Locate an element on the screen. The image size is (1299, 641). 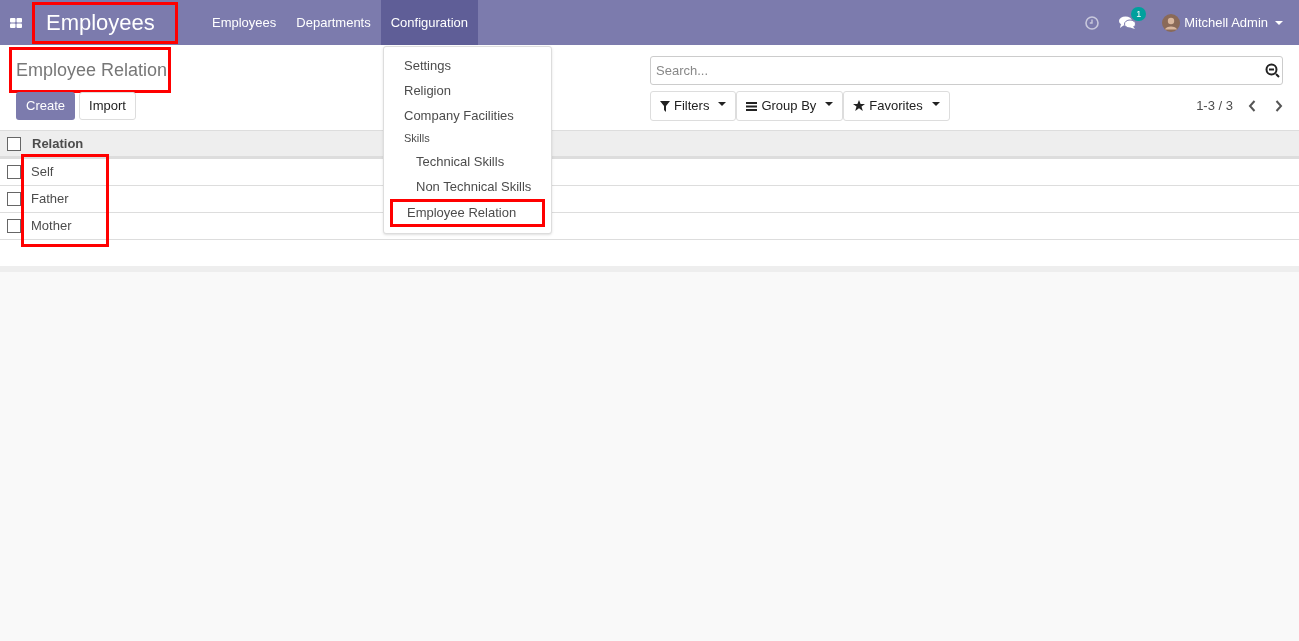
import-button: Import is located at coordinates (107, 106).